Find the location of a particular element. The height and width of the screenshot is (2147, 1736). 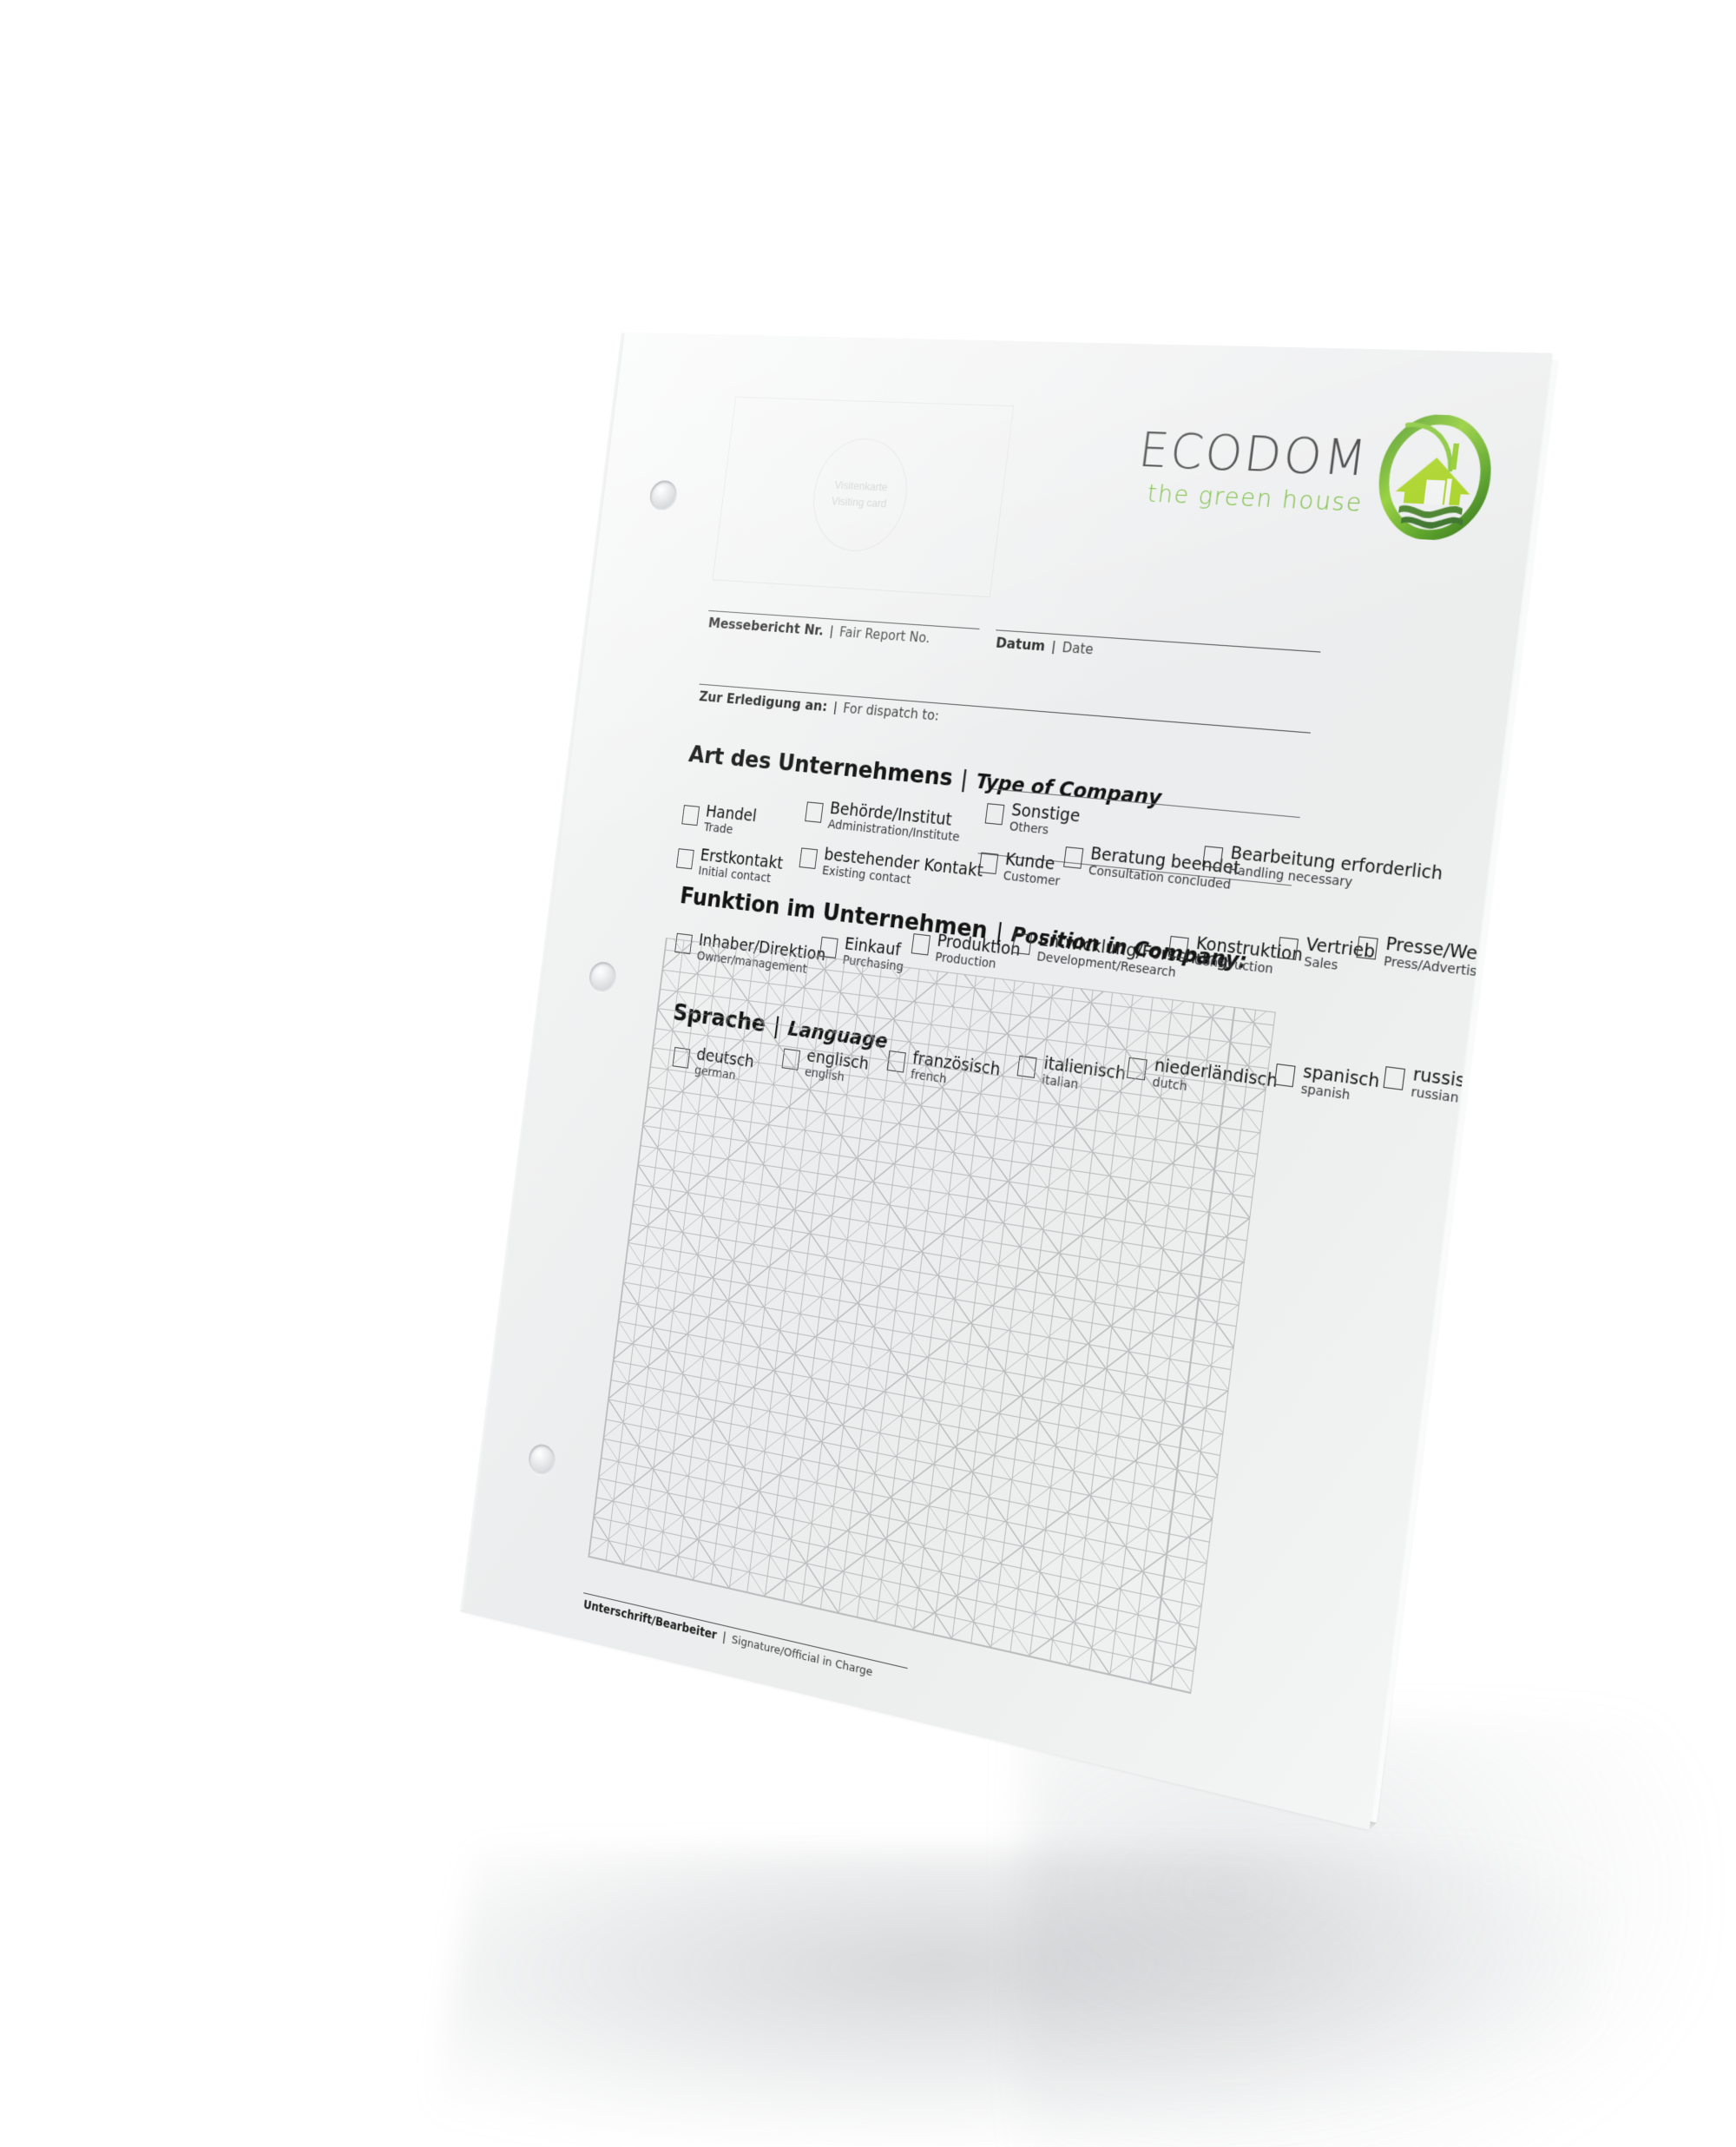

field-fair-report-no-label: Messebericht Nr. | Fair Report No. is located at coordinates (819, 630).